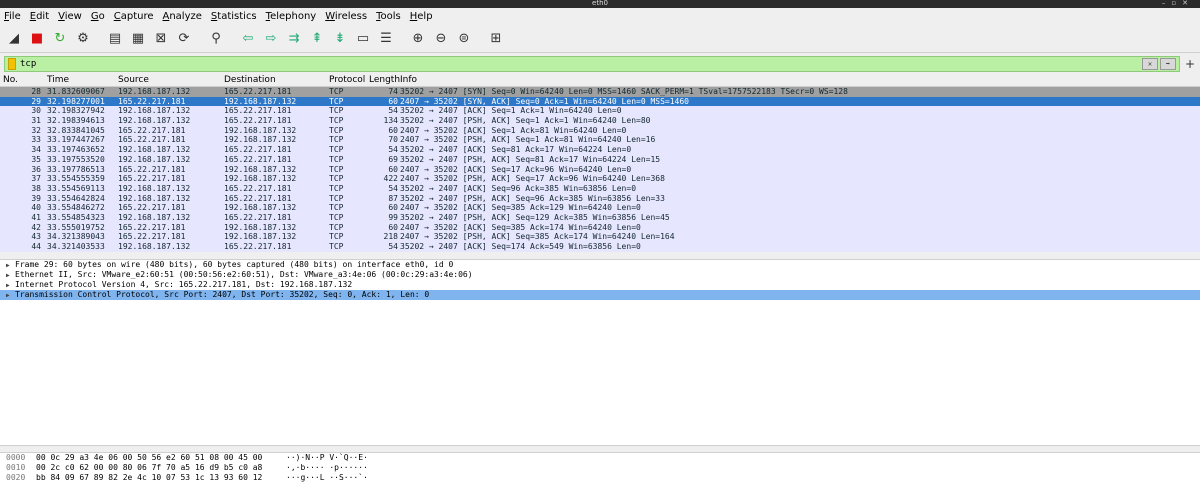 Image resolution: width=1200 pixels, height=483 pixels. Describe the element at coordinates (592, 63) in the screenshot. I see `display-filter-input: tcp ✕ ➡` at that location.